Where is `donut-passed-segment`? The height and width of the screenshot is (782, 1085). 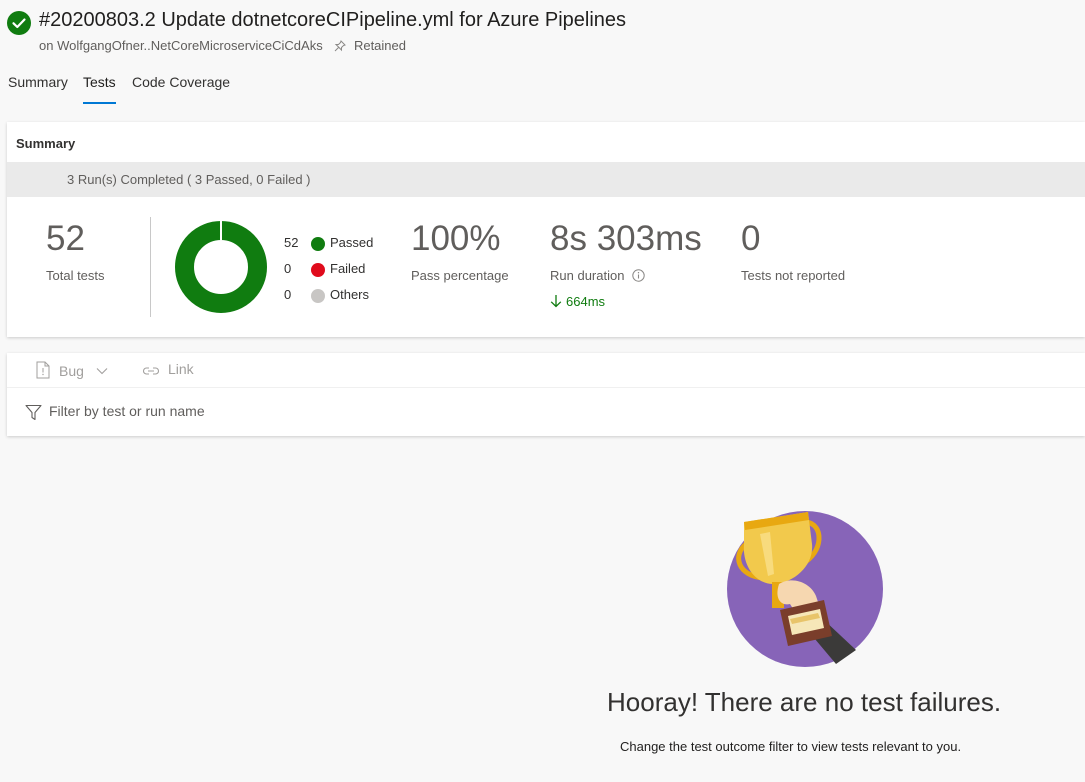
donut-passed-segment is located at coordinates (221, 267).